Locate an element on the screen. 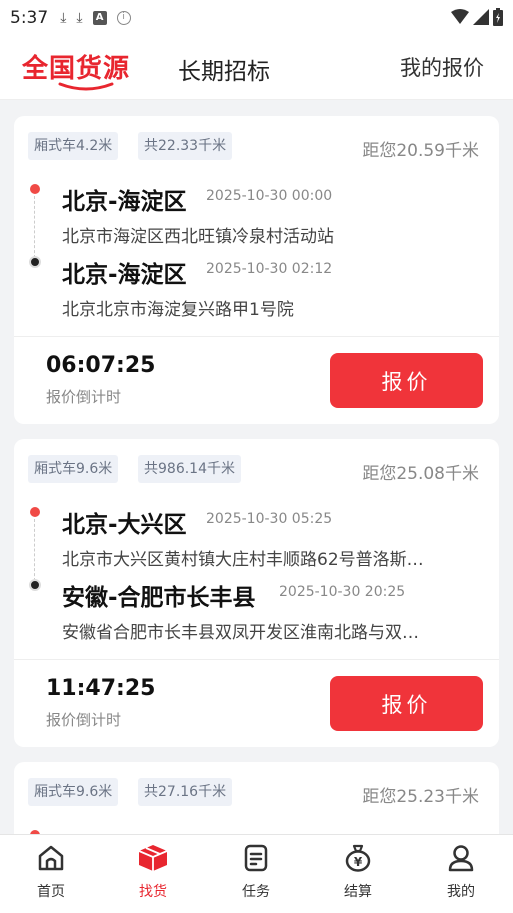 The image size is (513, 913). app-a-icon: A is located at coordinates (99, 18).